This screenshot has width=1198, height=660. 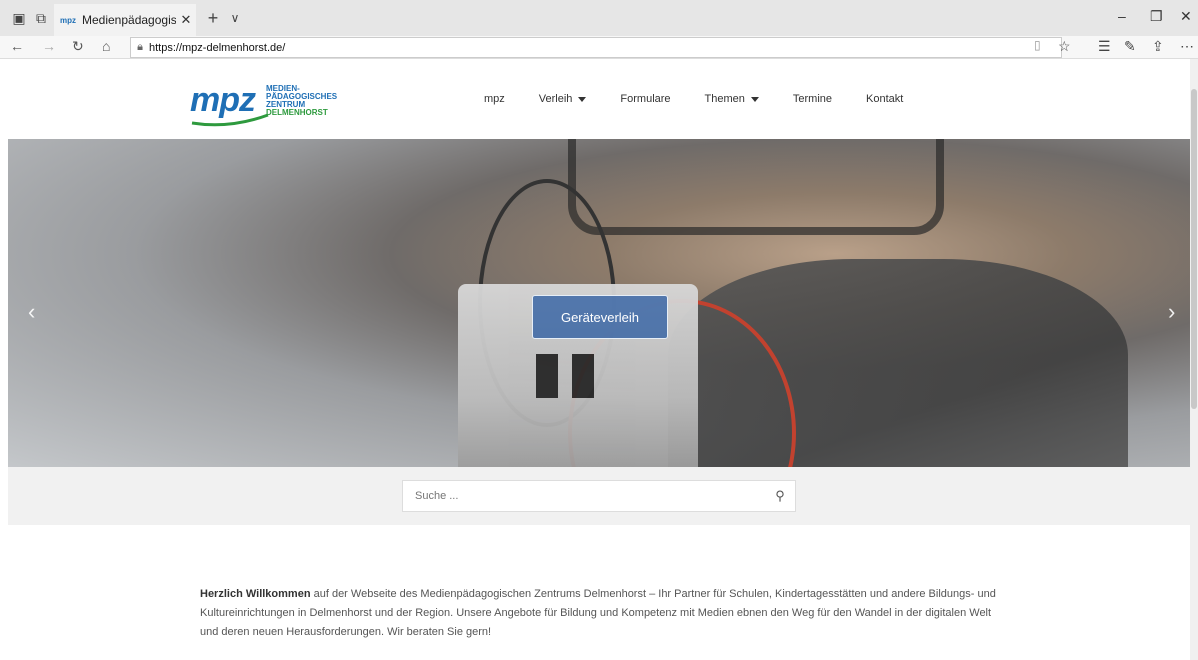 I want to click on url-field: 🔒︎ https://mpz-delmenhorst.de/, so click(x=596, y=47).